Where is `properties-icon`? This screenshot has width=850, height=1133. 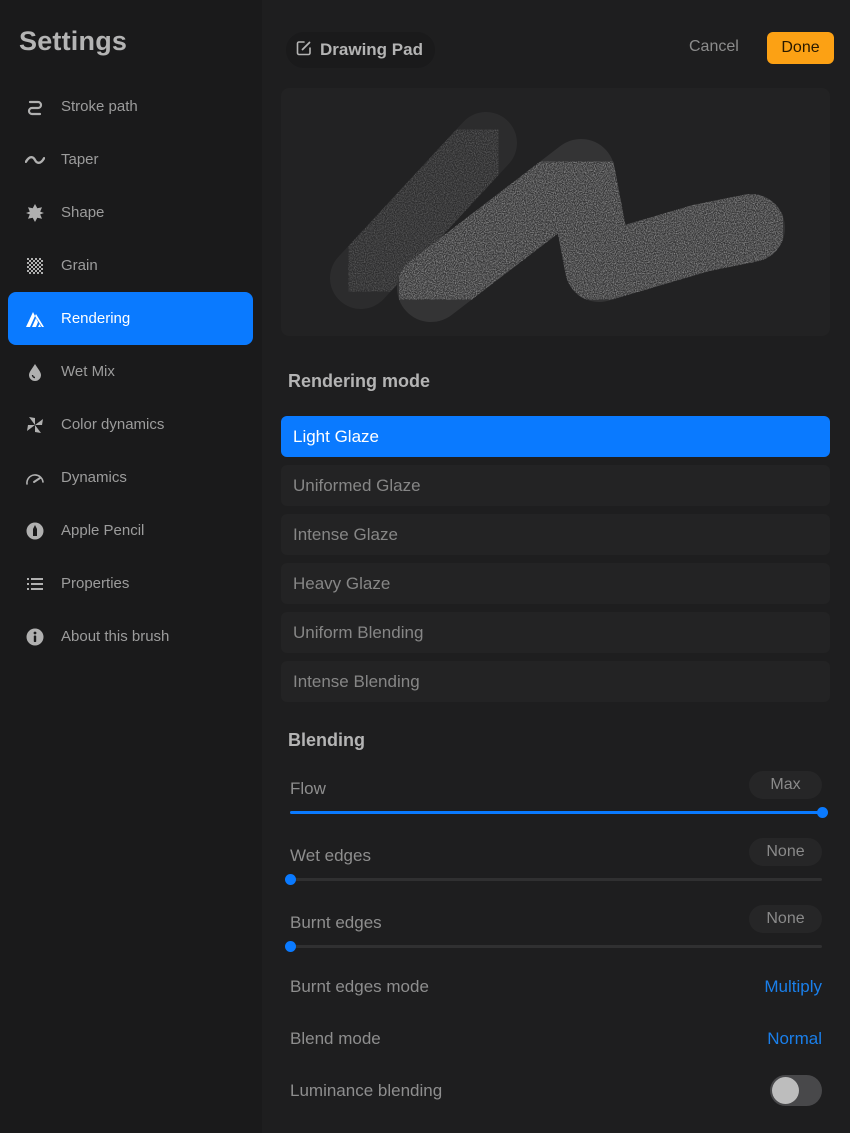
properties-icon is located at coordinates (35, 584).